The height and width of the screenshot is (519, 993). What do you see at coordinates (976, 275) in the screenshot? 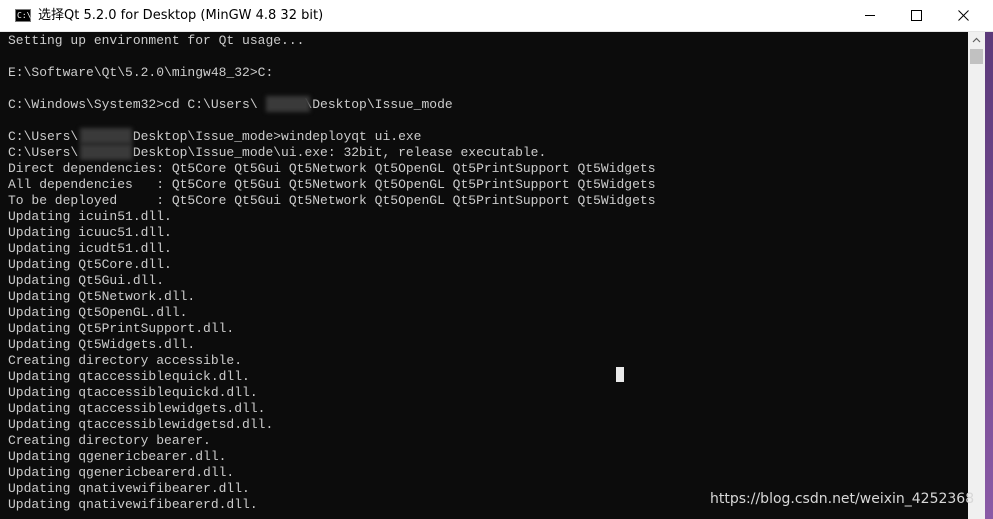
I see `vertical-scrollbar` at bounding box center [976, 275].